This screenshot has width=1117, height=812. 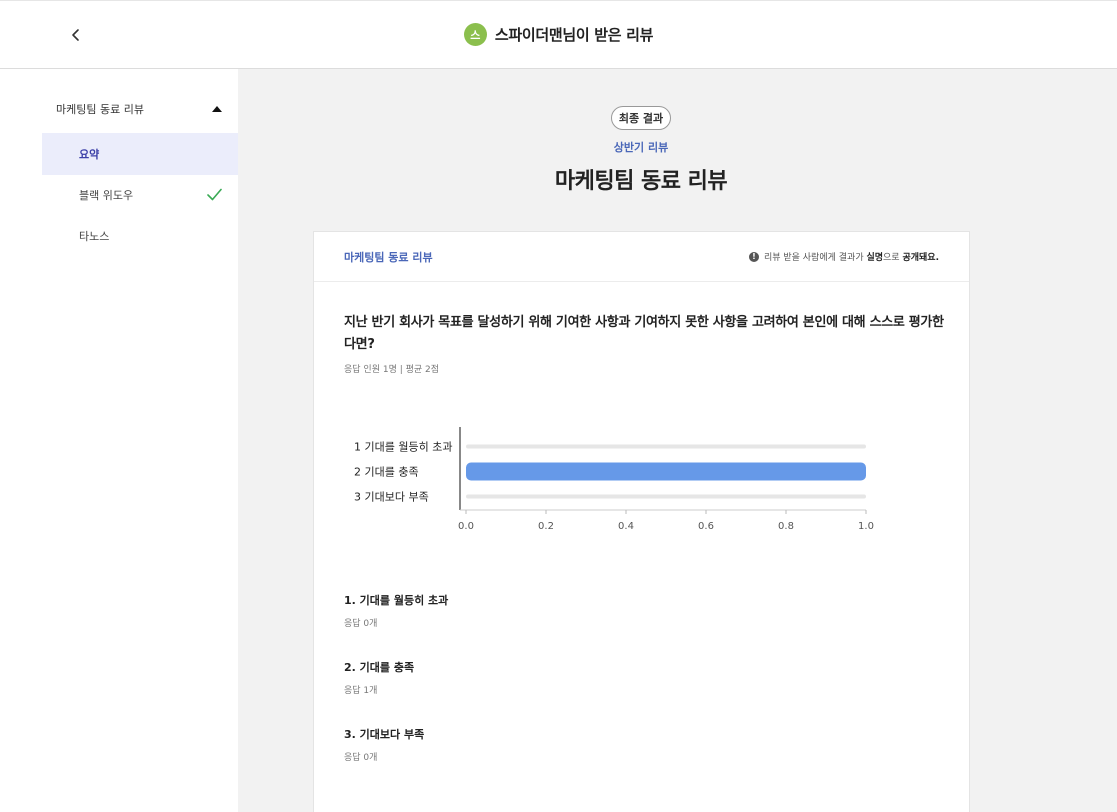 What do you see at coordinates (106, 195) in the screenshot?
I see `sidebar-item-label: 블랙 위도우` at bounding box center [106, 195].